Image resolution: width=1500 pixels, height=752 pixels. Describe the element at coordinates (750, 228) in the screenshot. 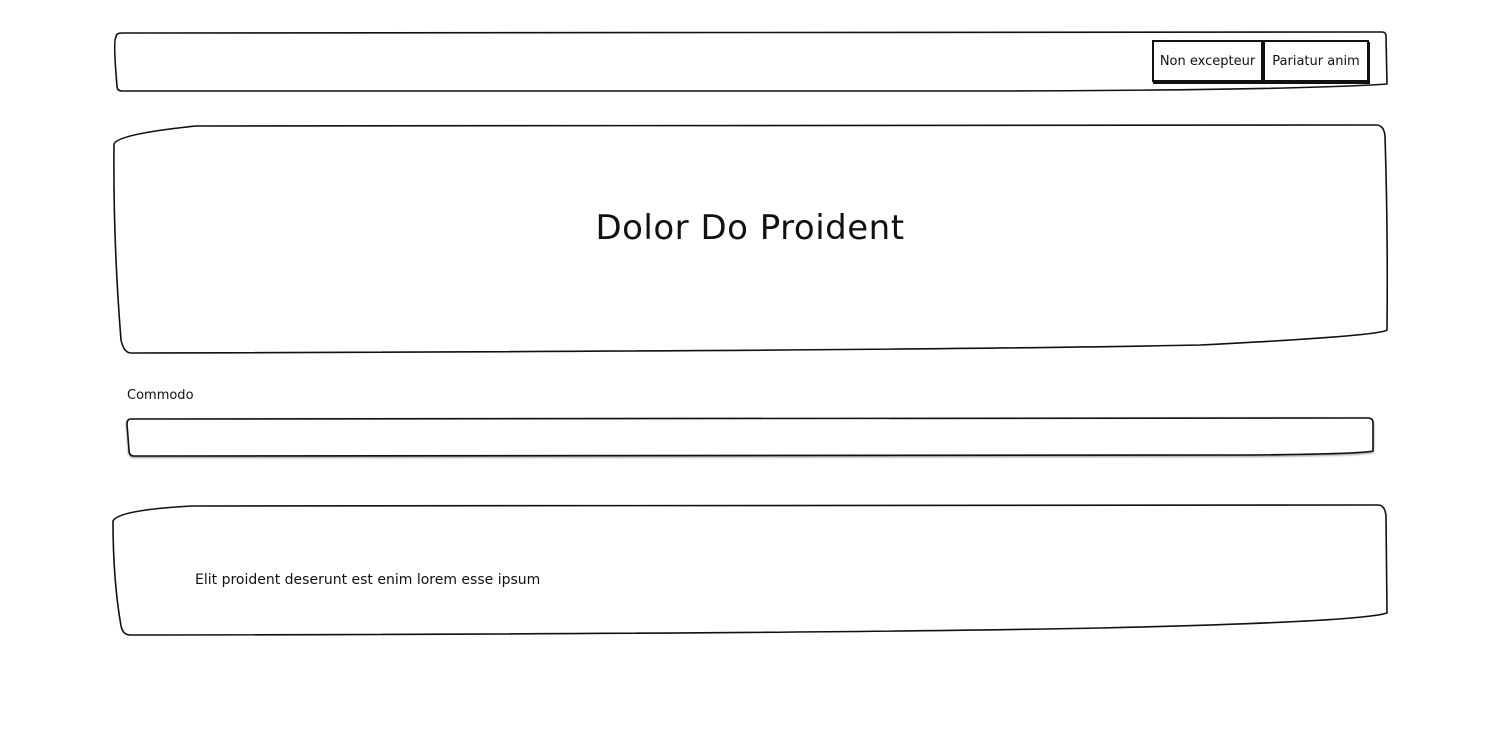

I see `hero-title: Dolor Do Proident` at that location.